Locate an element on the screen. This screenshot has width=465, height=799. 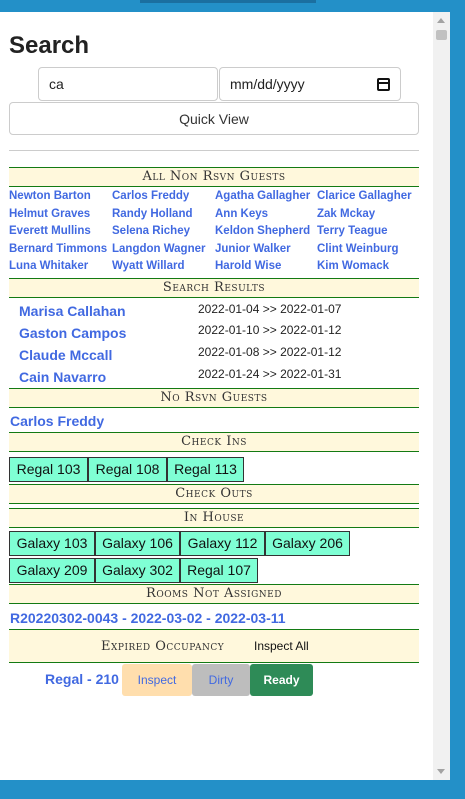
check-in-room: Regal 108 is located at coordinates (127, 469).